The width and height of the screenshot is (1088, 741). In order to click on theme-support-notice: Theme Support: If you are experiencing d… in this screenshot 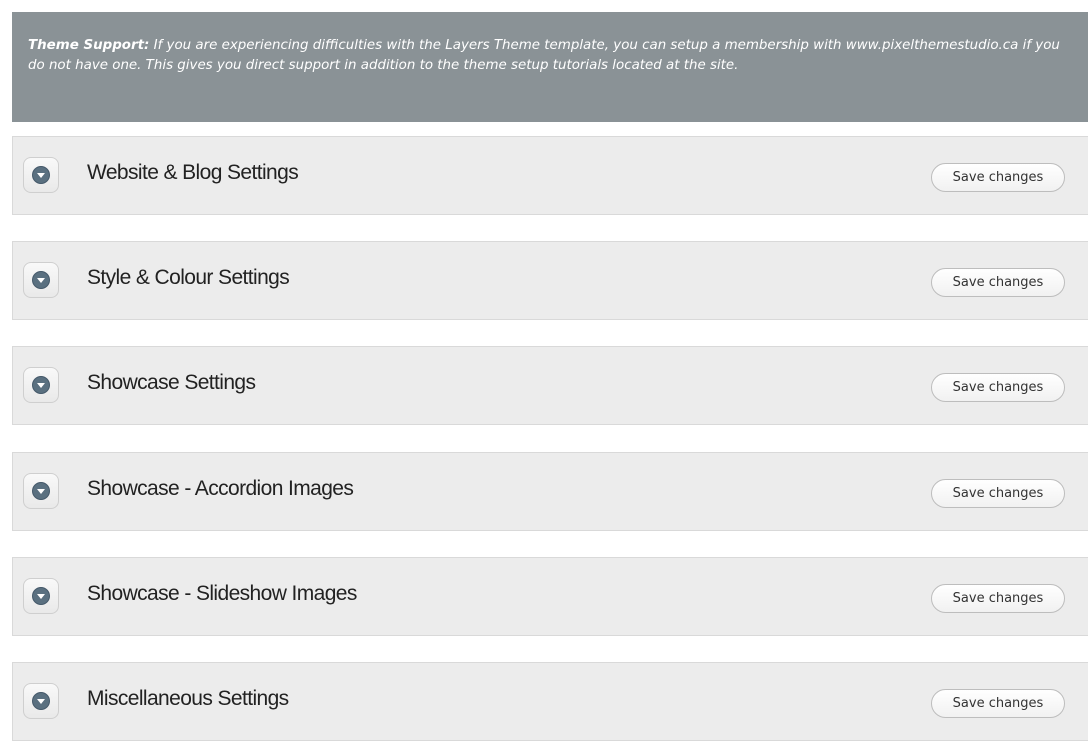, I will do `click(550, 67)`.